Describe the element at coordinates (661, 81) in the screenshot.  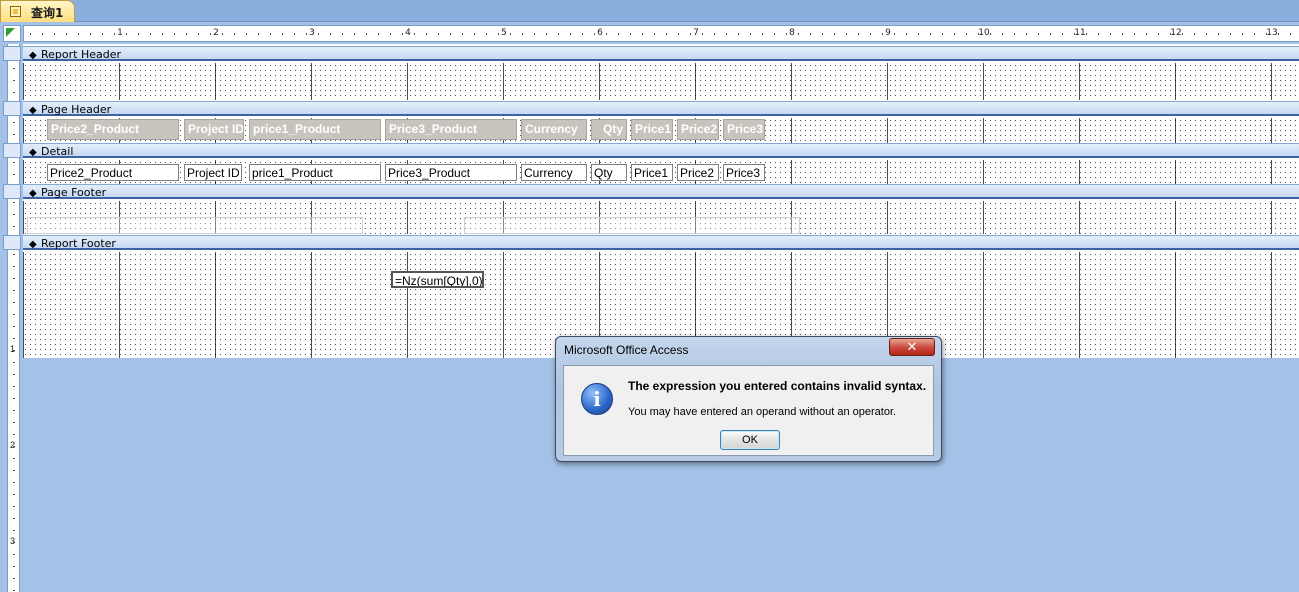
I see `report-header-section` at that location.